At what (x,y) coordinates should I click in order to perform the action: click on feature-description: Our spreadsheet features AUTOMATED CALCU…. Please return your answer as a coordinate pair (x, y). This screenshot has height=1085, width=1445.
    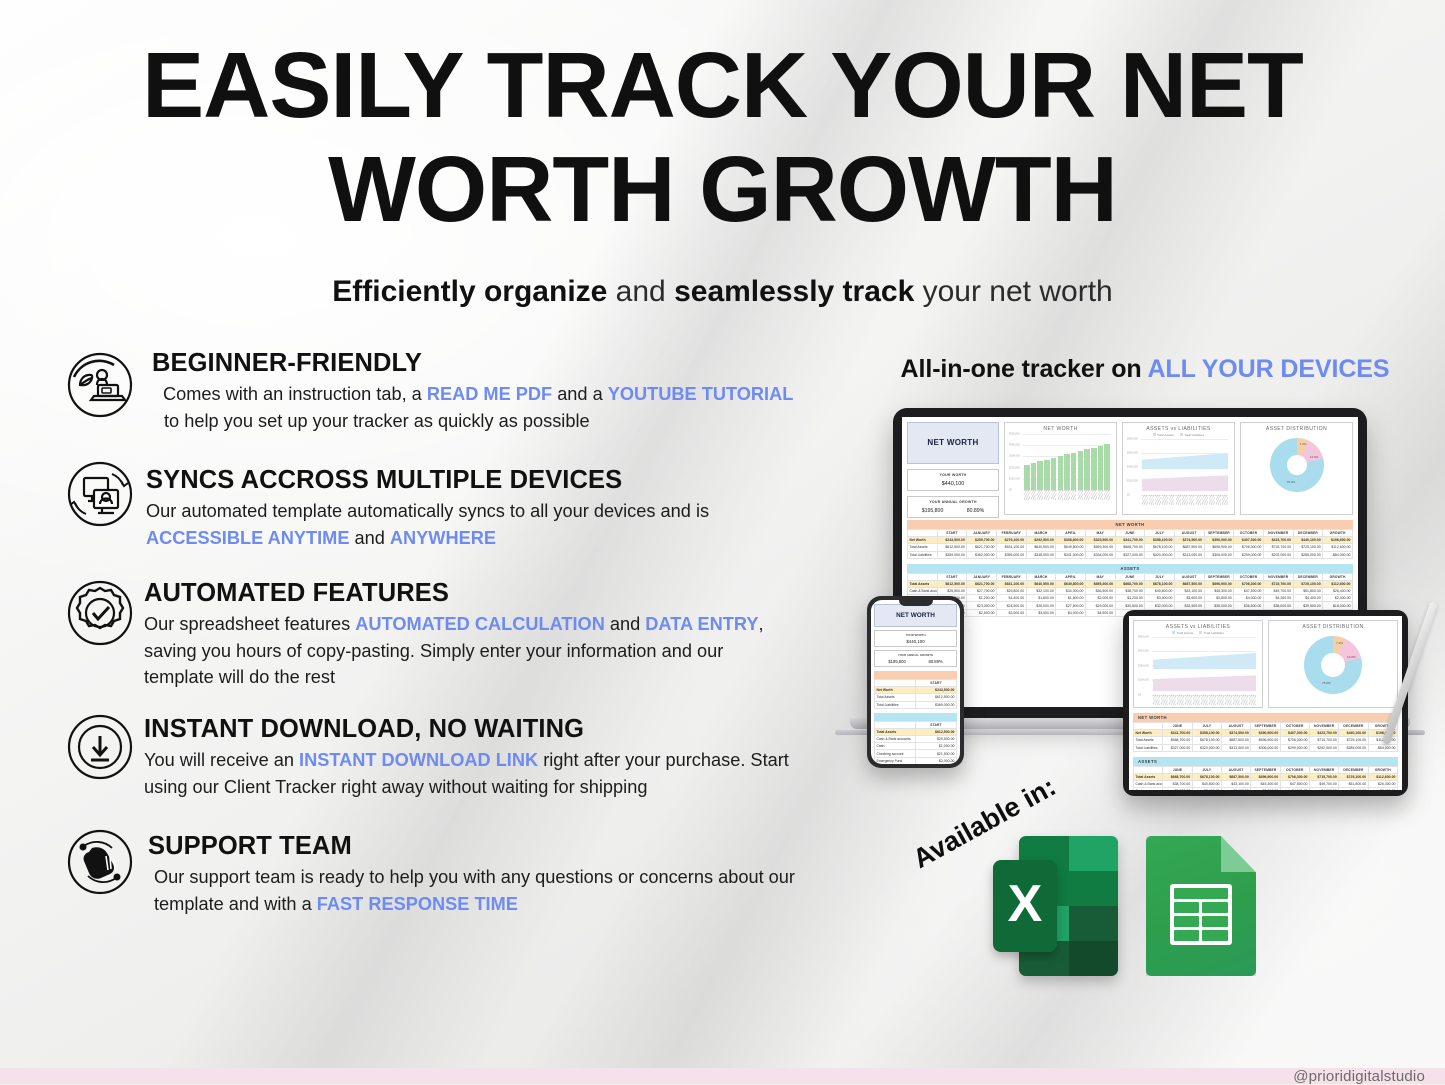
    Looking at the image, I should click on (470, 651).